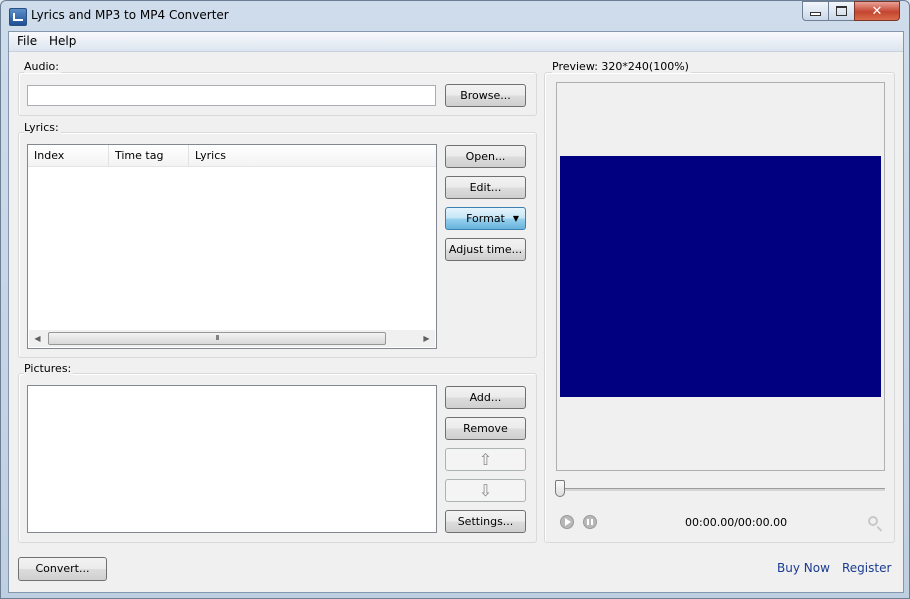 The height and width of the screenshot is (599, 910). I want to click on column-header-time-tag: Time tag, so click(149, 156).